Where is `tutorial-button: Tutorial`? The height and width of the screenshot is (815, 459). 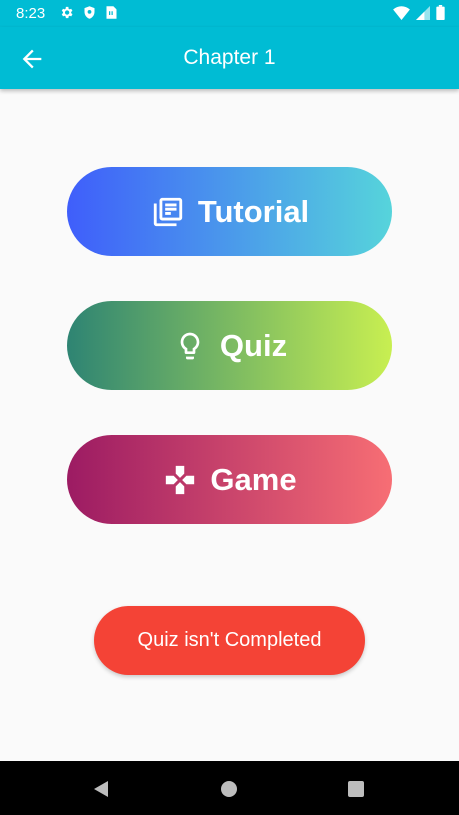
tutorial-button: Tutorial is located at coordinates (229, 211).